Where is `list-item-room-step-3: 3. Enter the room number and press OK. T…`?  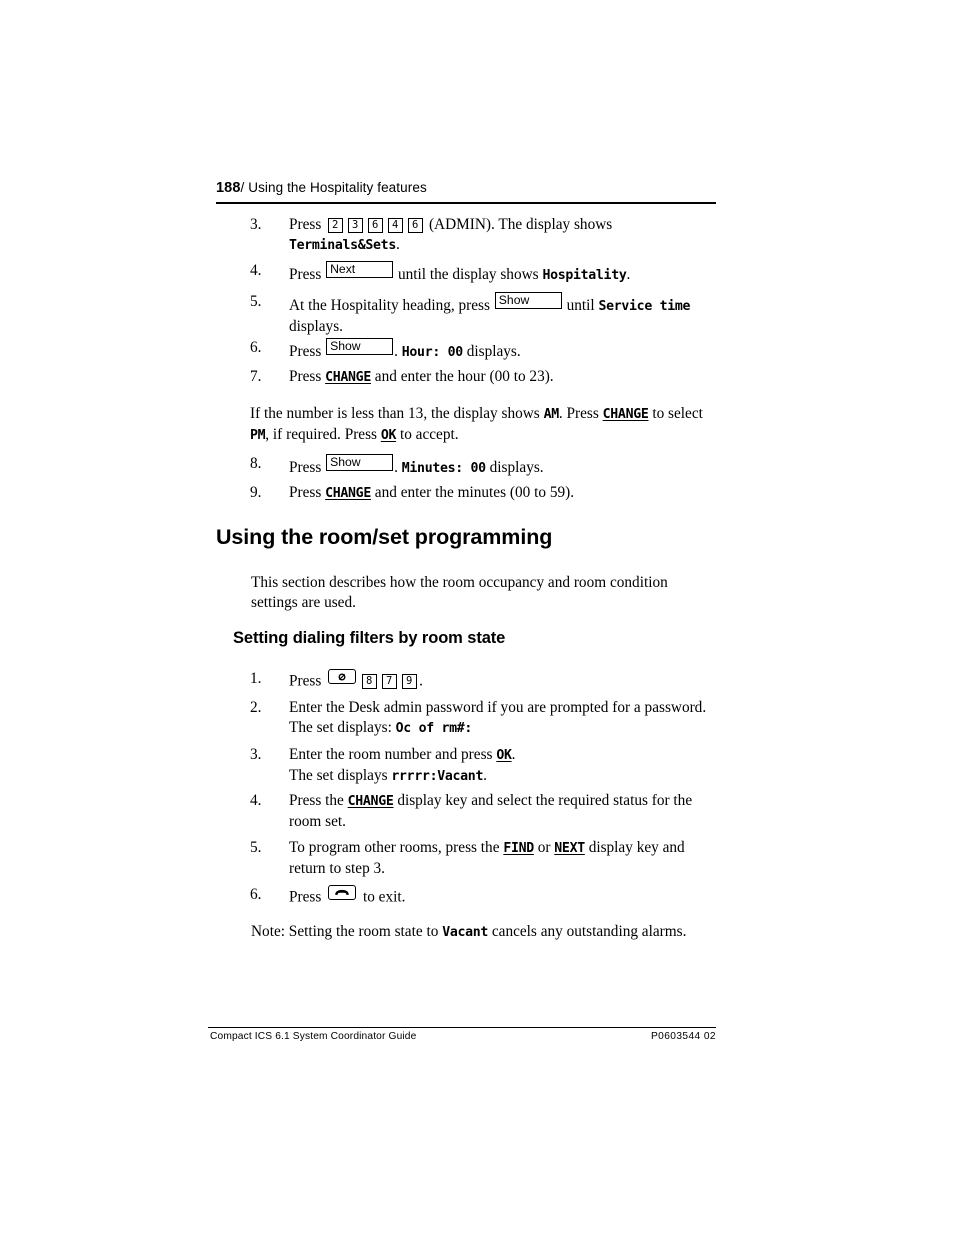 list-item-room-step-3: 3. Enter the room number and press OK. T… is located at coordinates (485, 765).